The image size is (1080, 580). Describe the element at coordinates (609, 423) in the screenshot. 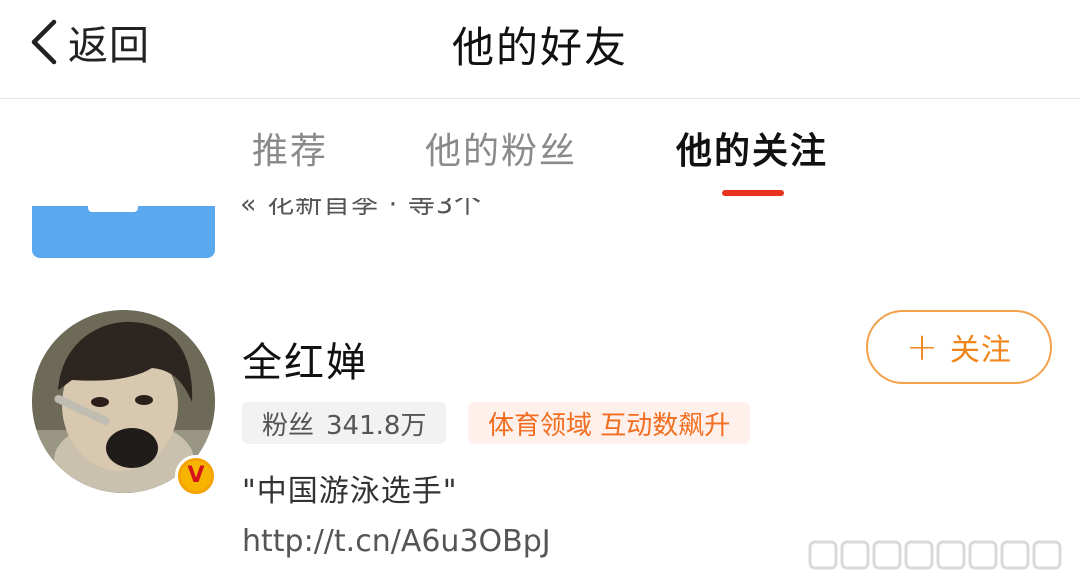

I see `domain-tag: 体育领域 互动数飙升` at that location.